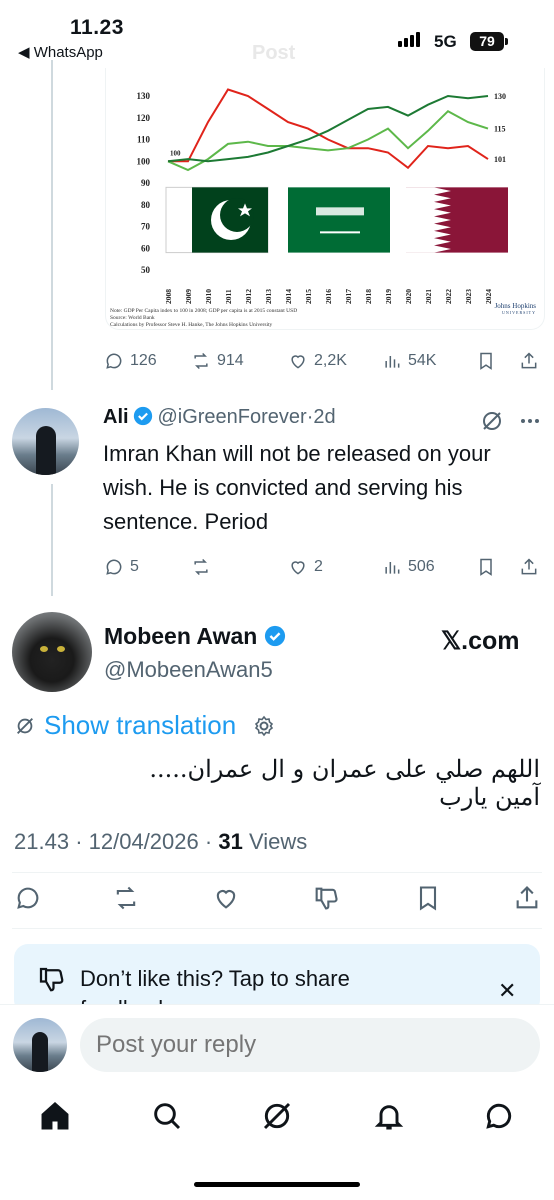 The height and width of the screenshot is (1200, 554). I want to click on x-tick-label: 2023, so click(468, 296).